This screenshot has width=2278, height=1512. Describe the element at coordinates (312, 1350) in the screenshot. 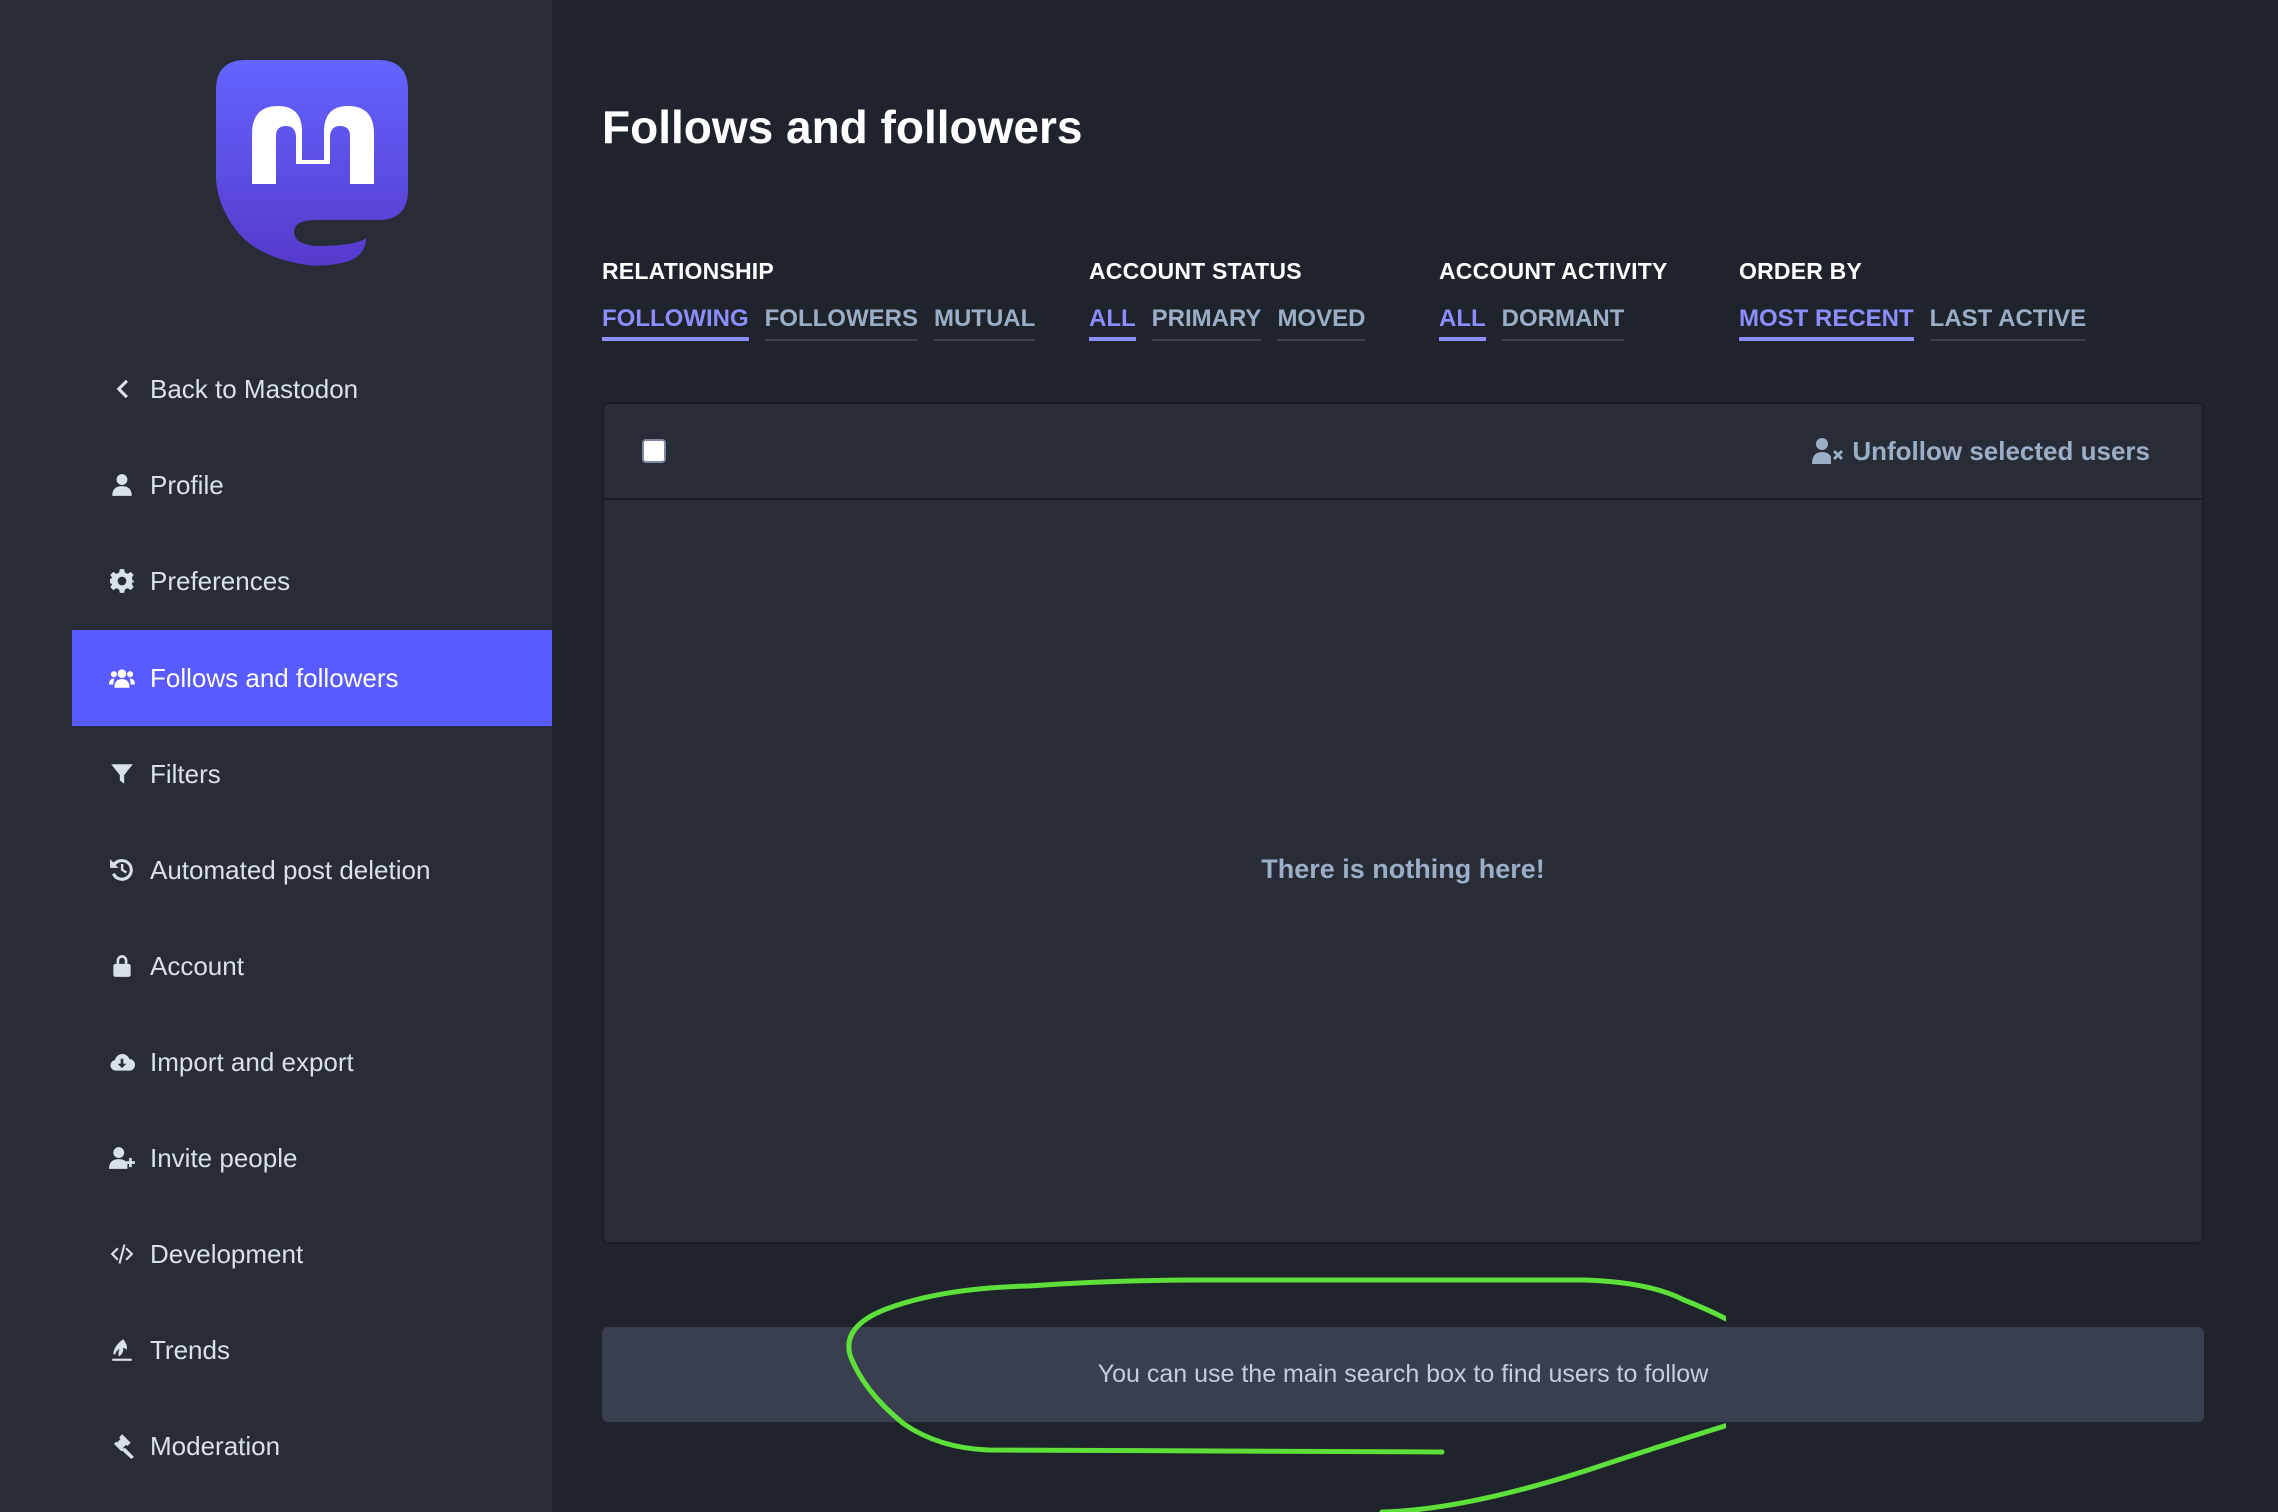

I see `sidebar-item-trends: Trends` at that location.